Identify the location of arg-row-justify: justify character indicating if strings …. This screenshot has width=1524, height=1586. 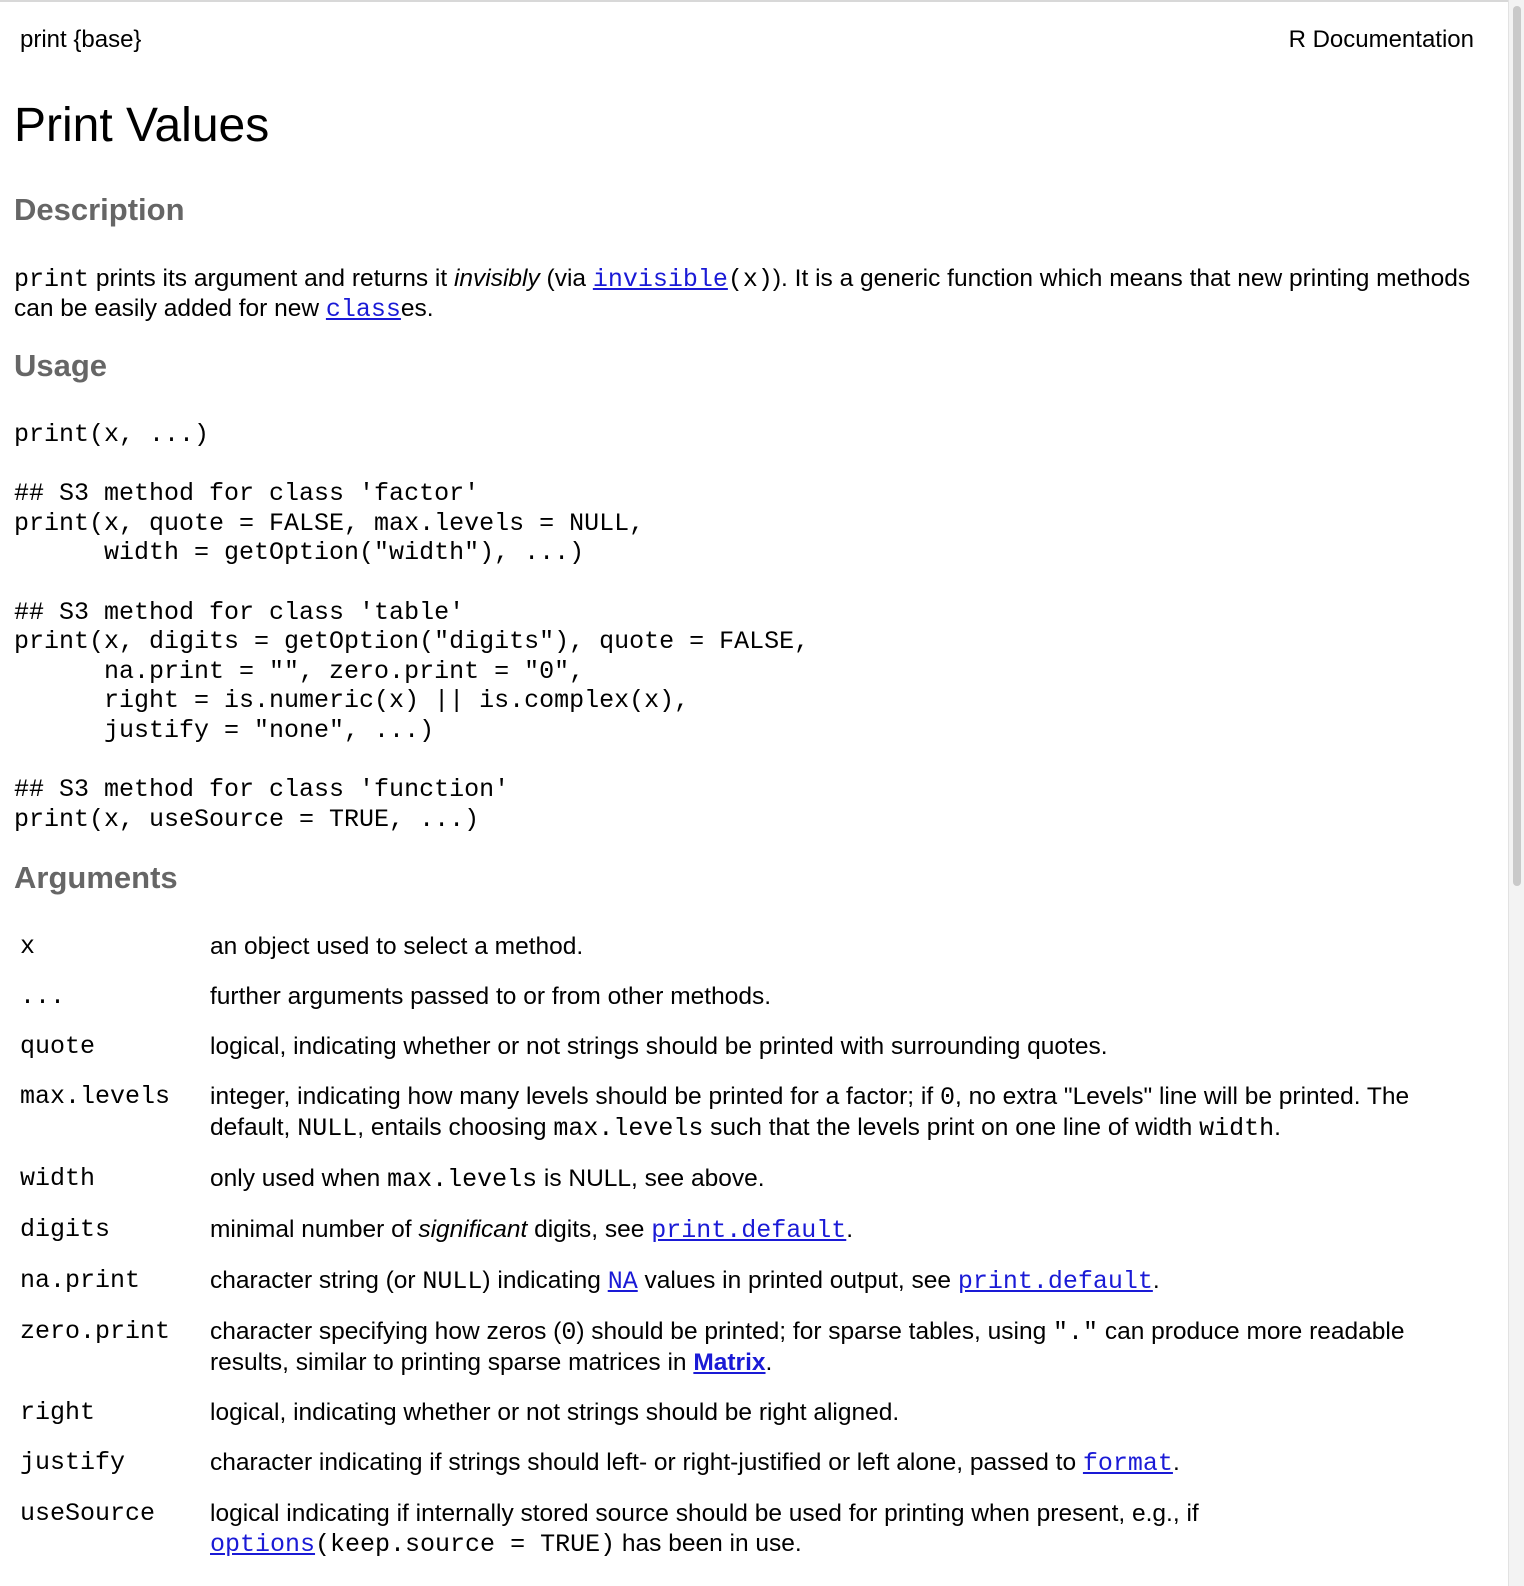
(754, 1473).